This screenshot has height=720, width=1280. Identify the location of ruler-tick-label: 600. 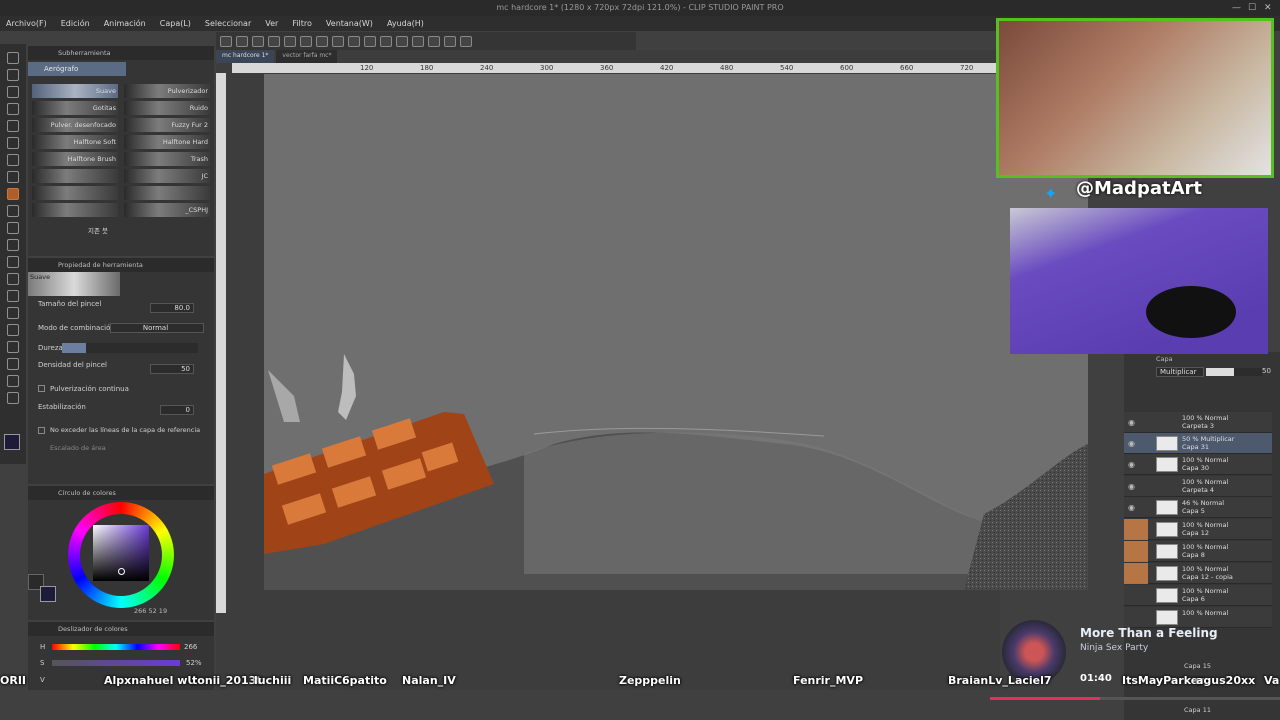
(847, 68).